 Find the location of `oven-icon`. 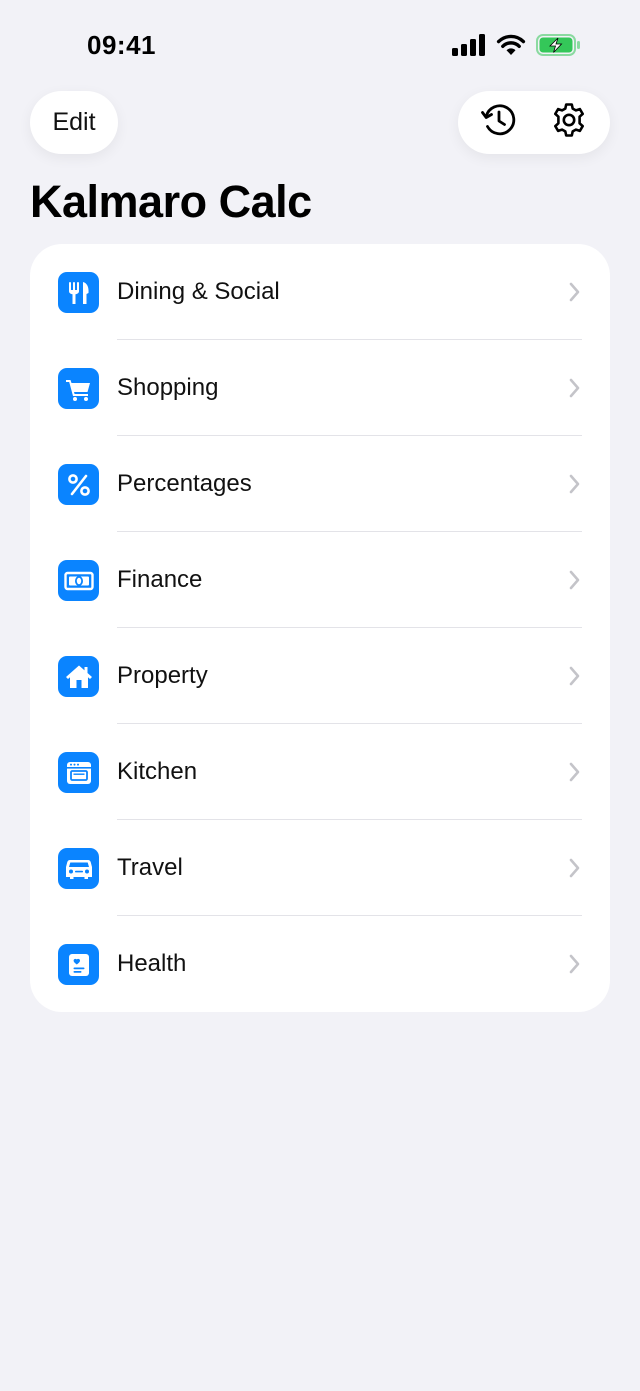

oven-icon is located at coordinates (78, 772).